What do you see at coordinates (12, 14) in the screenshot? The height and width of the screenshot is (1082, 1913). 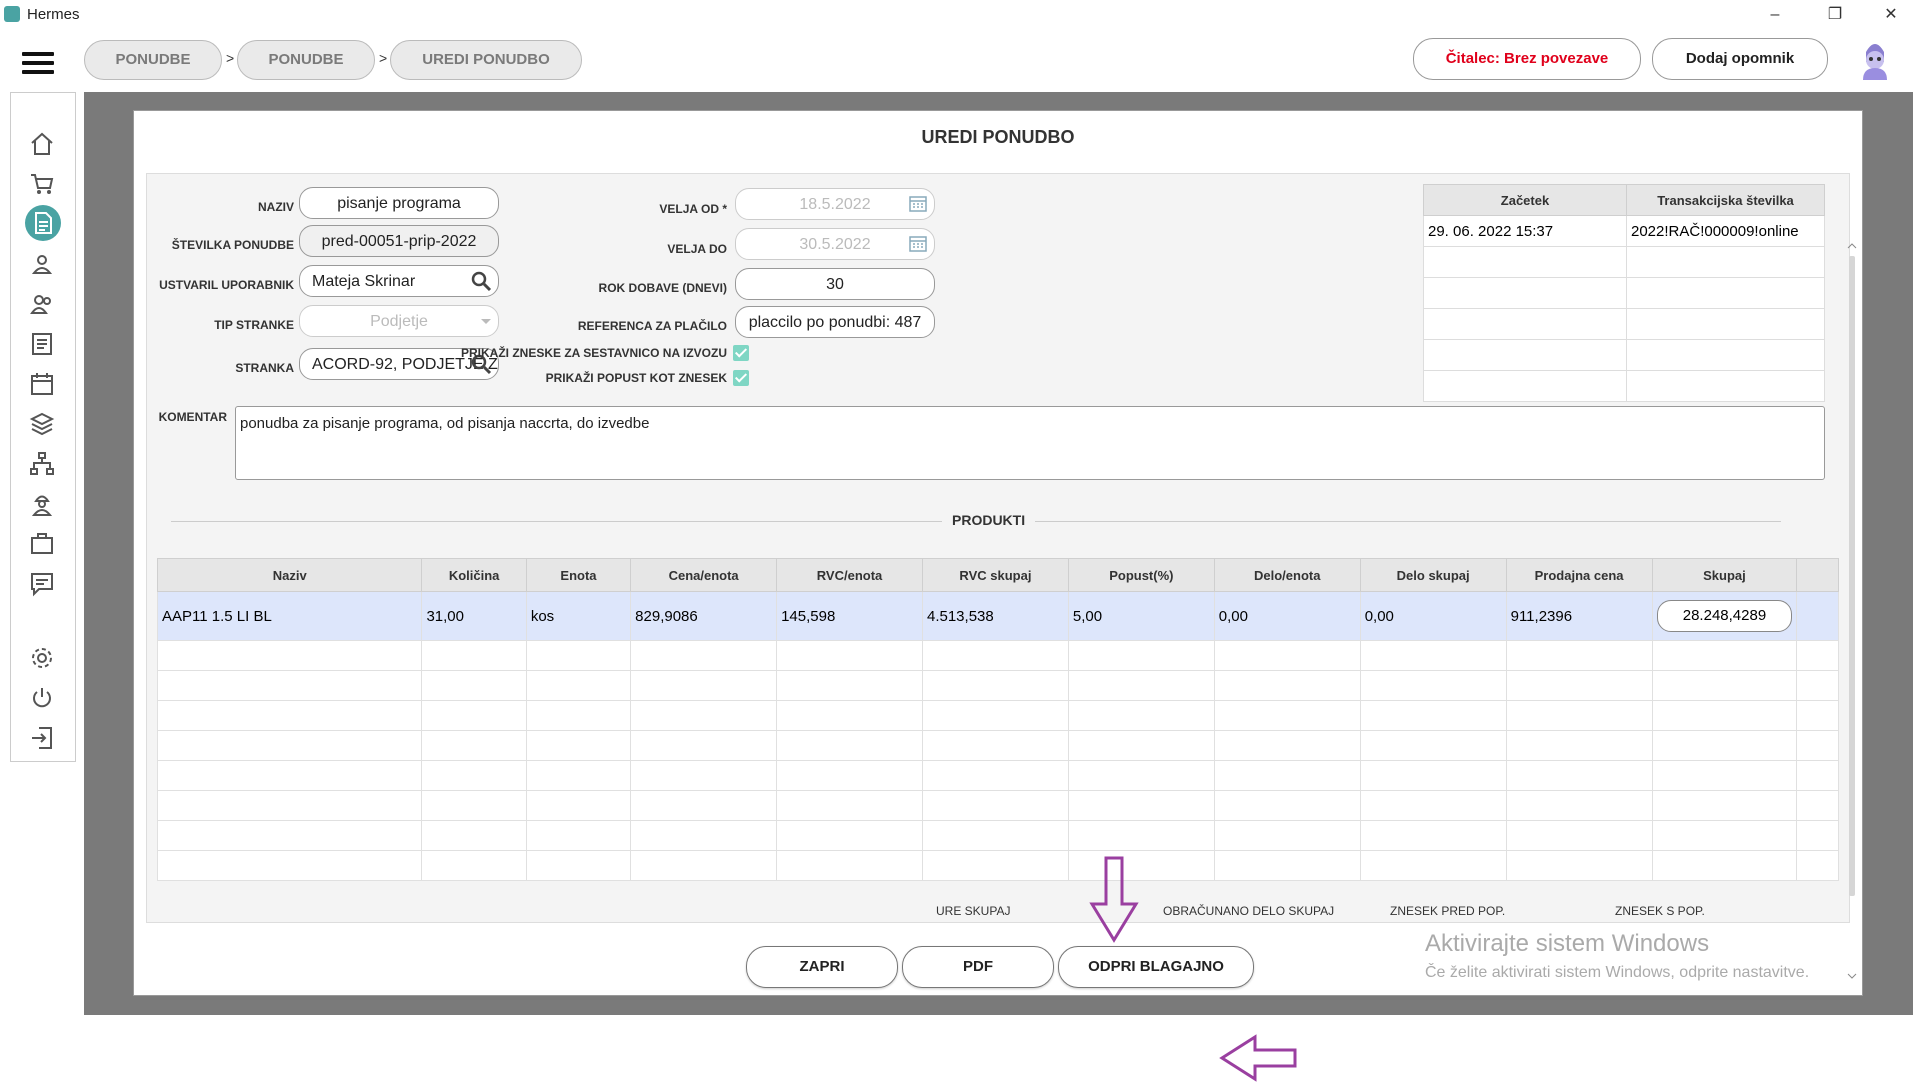 I see `app-icon` at bounding box center [12, 14].